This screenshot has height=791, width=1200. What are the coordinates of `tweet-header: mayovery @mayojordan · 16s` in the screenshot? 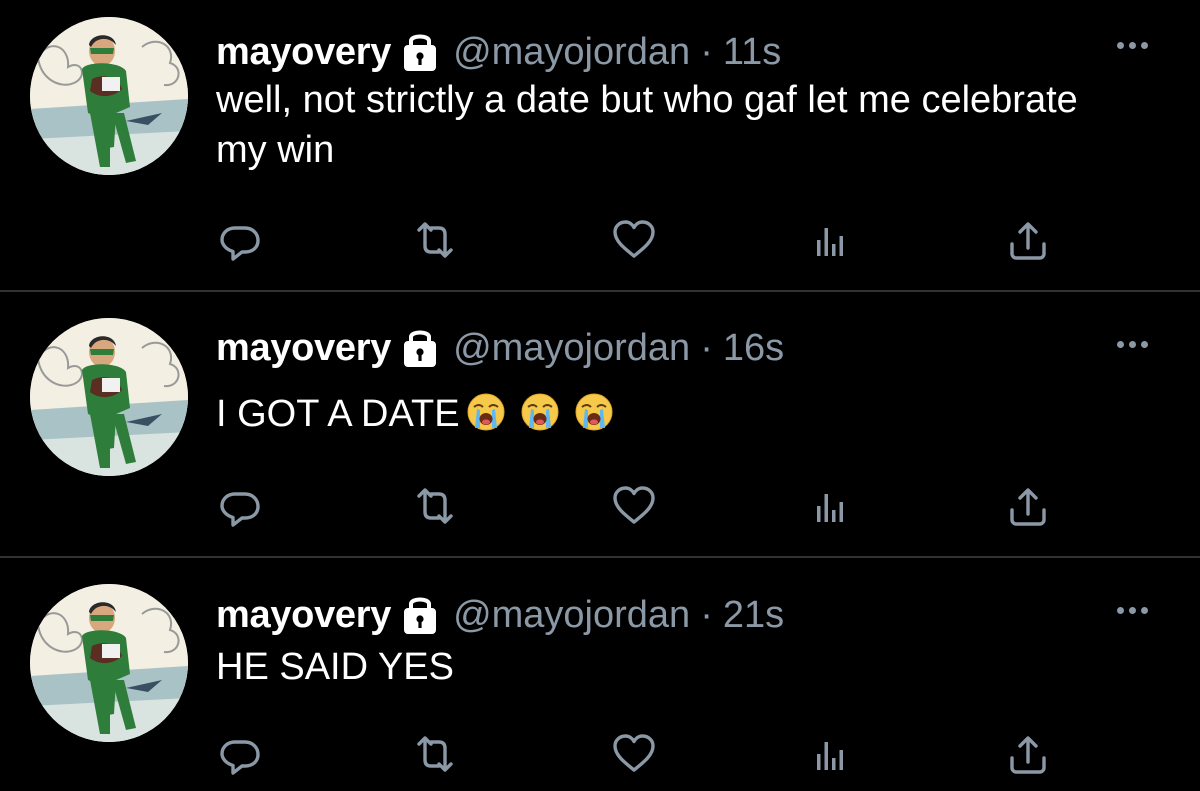 It's located at (500, 348).